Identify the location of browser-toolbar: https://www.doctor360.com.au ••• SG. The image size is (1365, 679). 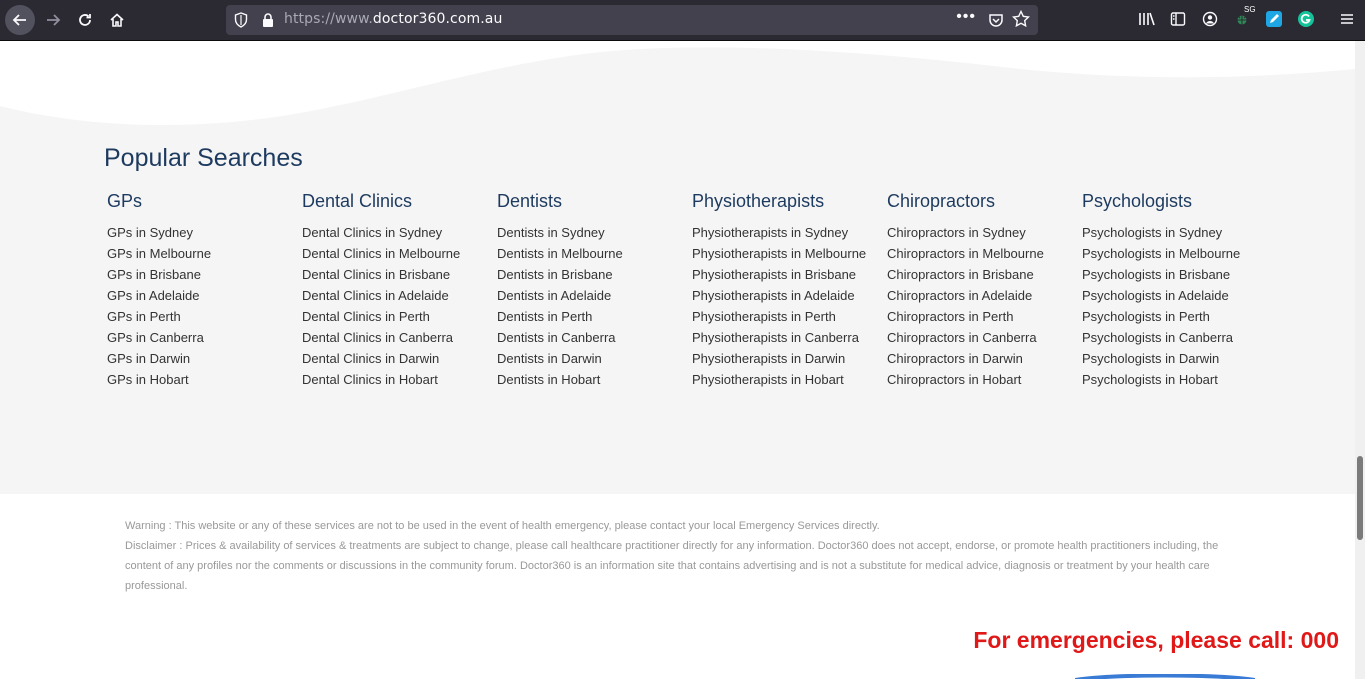
(682, 20).